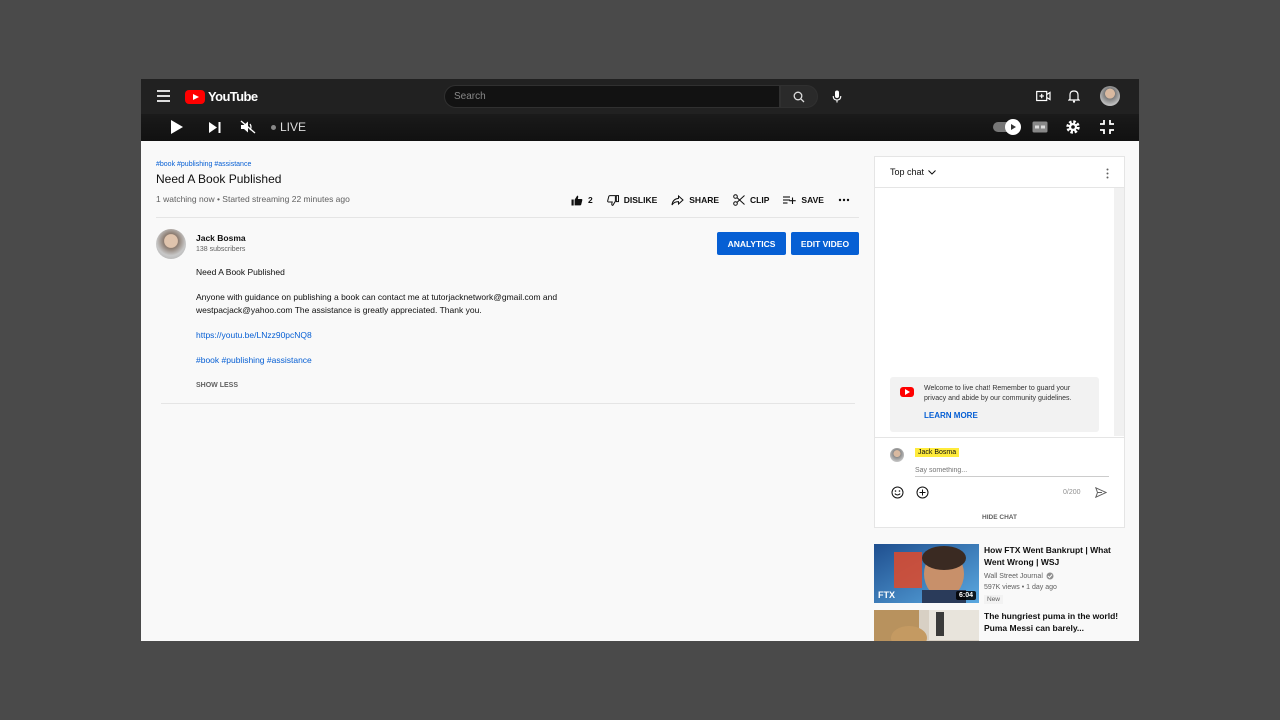 The image size is (1280, 720). Describe the element at coordinates (221, 249) in the screenshot. I see `subscriber-count: 138 subscribers` at that location.